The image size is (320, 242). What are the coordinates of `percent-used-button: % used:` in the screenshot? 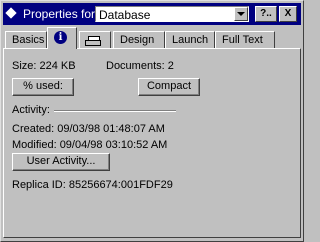 It's located at (43, 87).